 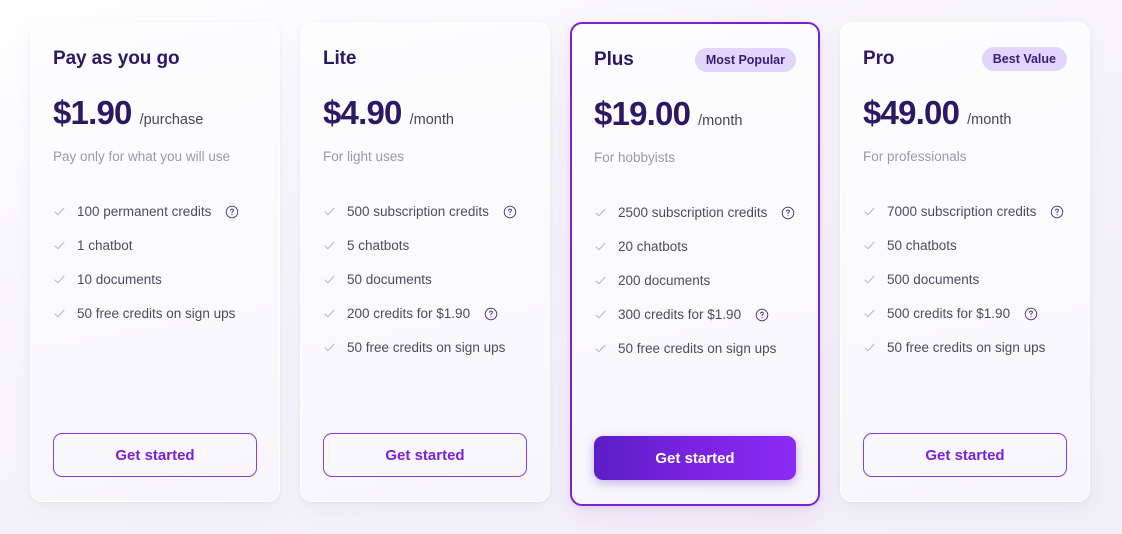 What do you see at coordinates (965, 245) in the screenshot?
I see `feature-item: 50 chatbots` at bounding box center [965, 245].